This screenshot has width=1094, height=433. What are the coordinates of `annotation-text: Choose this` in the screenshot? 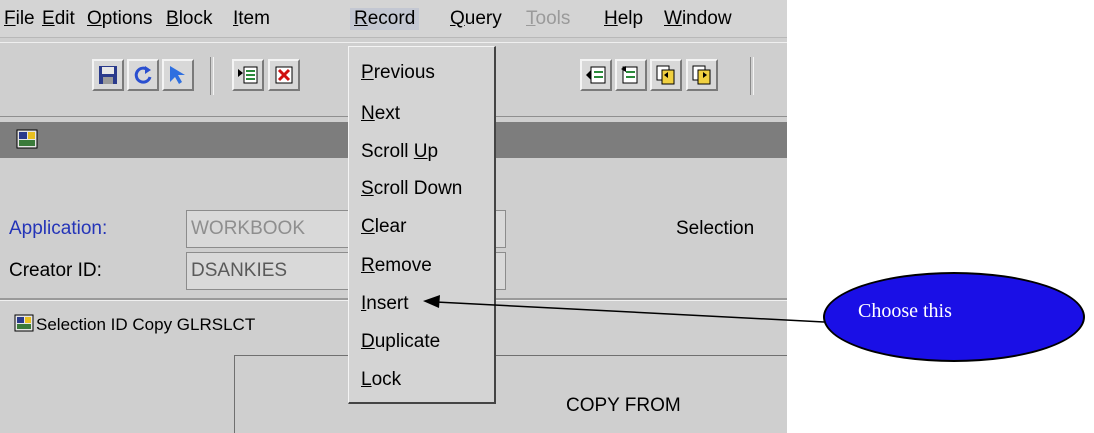 It's located at (905, 311).